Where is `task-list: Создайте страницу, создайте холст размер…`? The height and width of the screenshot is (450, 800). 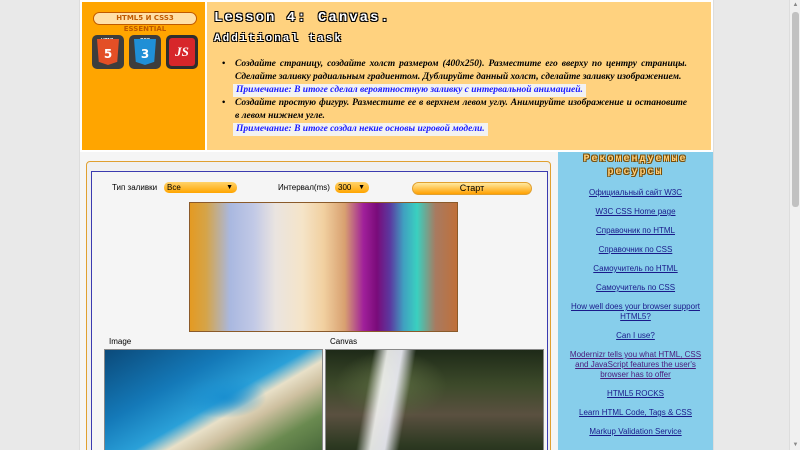
task-list: Создайте страницу, создайте холст размер… is located at coordinates (454, 97).